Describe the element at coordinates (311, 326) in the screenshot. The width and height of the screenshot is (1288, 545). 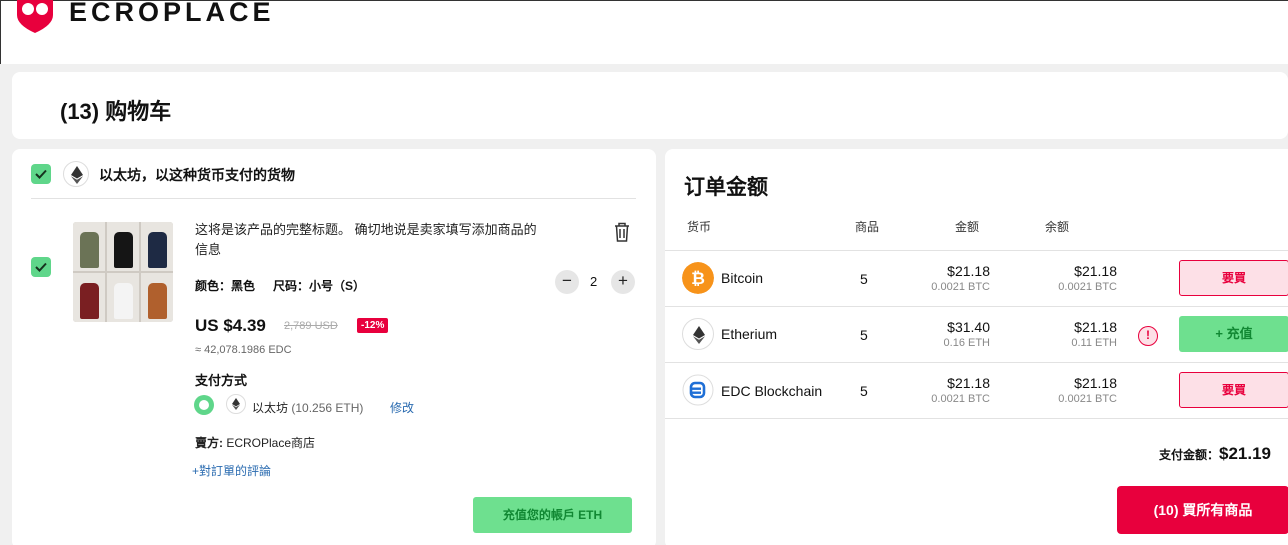
I see `original-price: 2,789 USD` at that location.